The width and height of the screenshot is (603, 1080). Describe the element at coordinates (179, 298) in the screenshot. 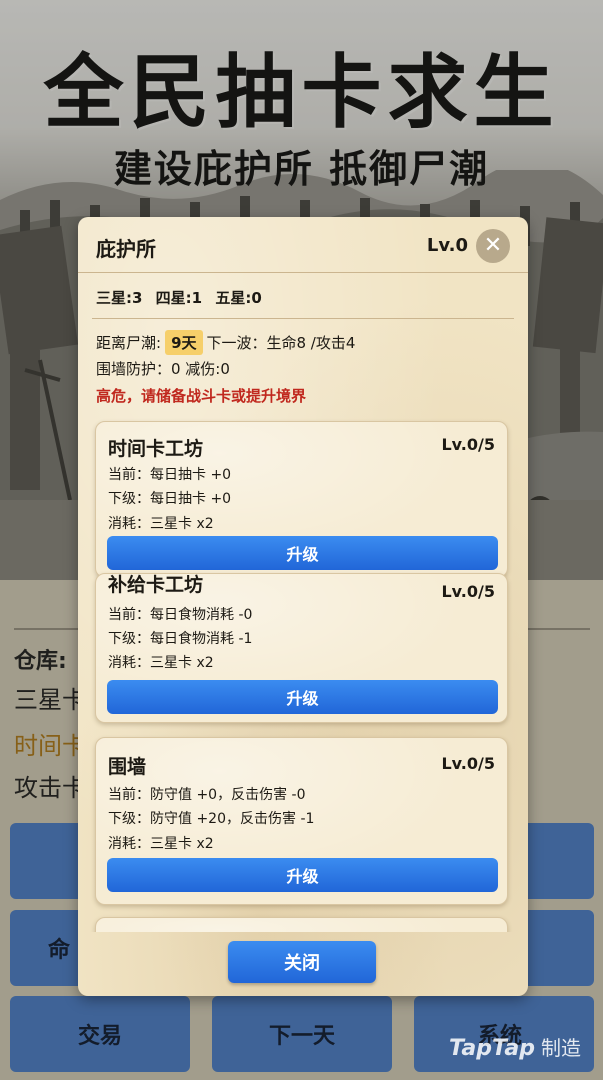

I see `four-star-count: 四星:1` at that location.